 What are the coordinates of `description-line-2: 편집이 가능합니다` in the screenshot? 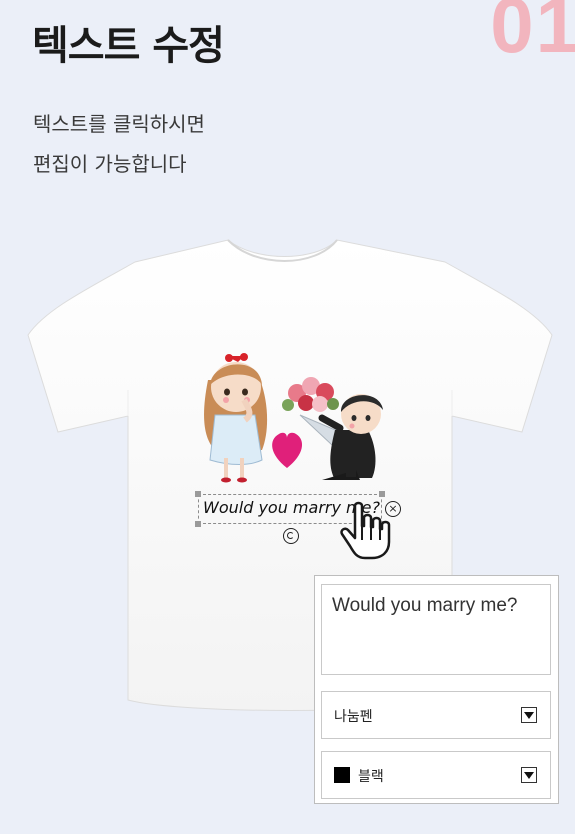 It's located at (110, 164).